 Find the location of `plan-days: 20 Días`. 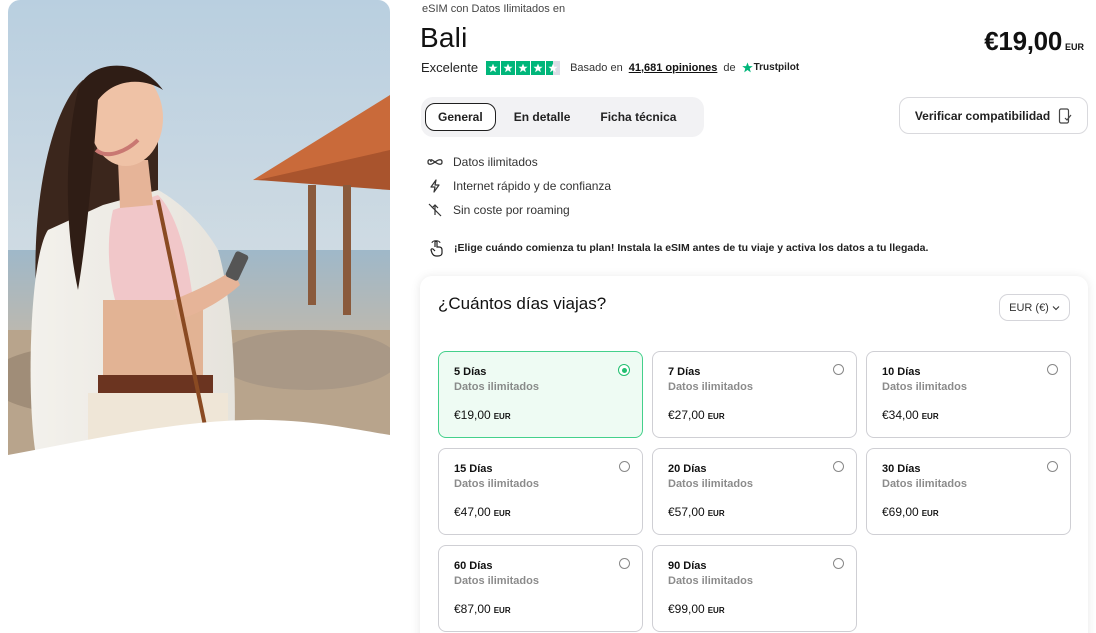

plan-days: 20 Días is located at coordinates (687, 469).